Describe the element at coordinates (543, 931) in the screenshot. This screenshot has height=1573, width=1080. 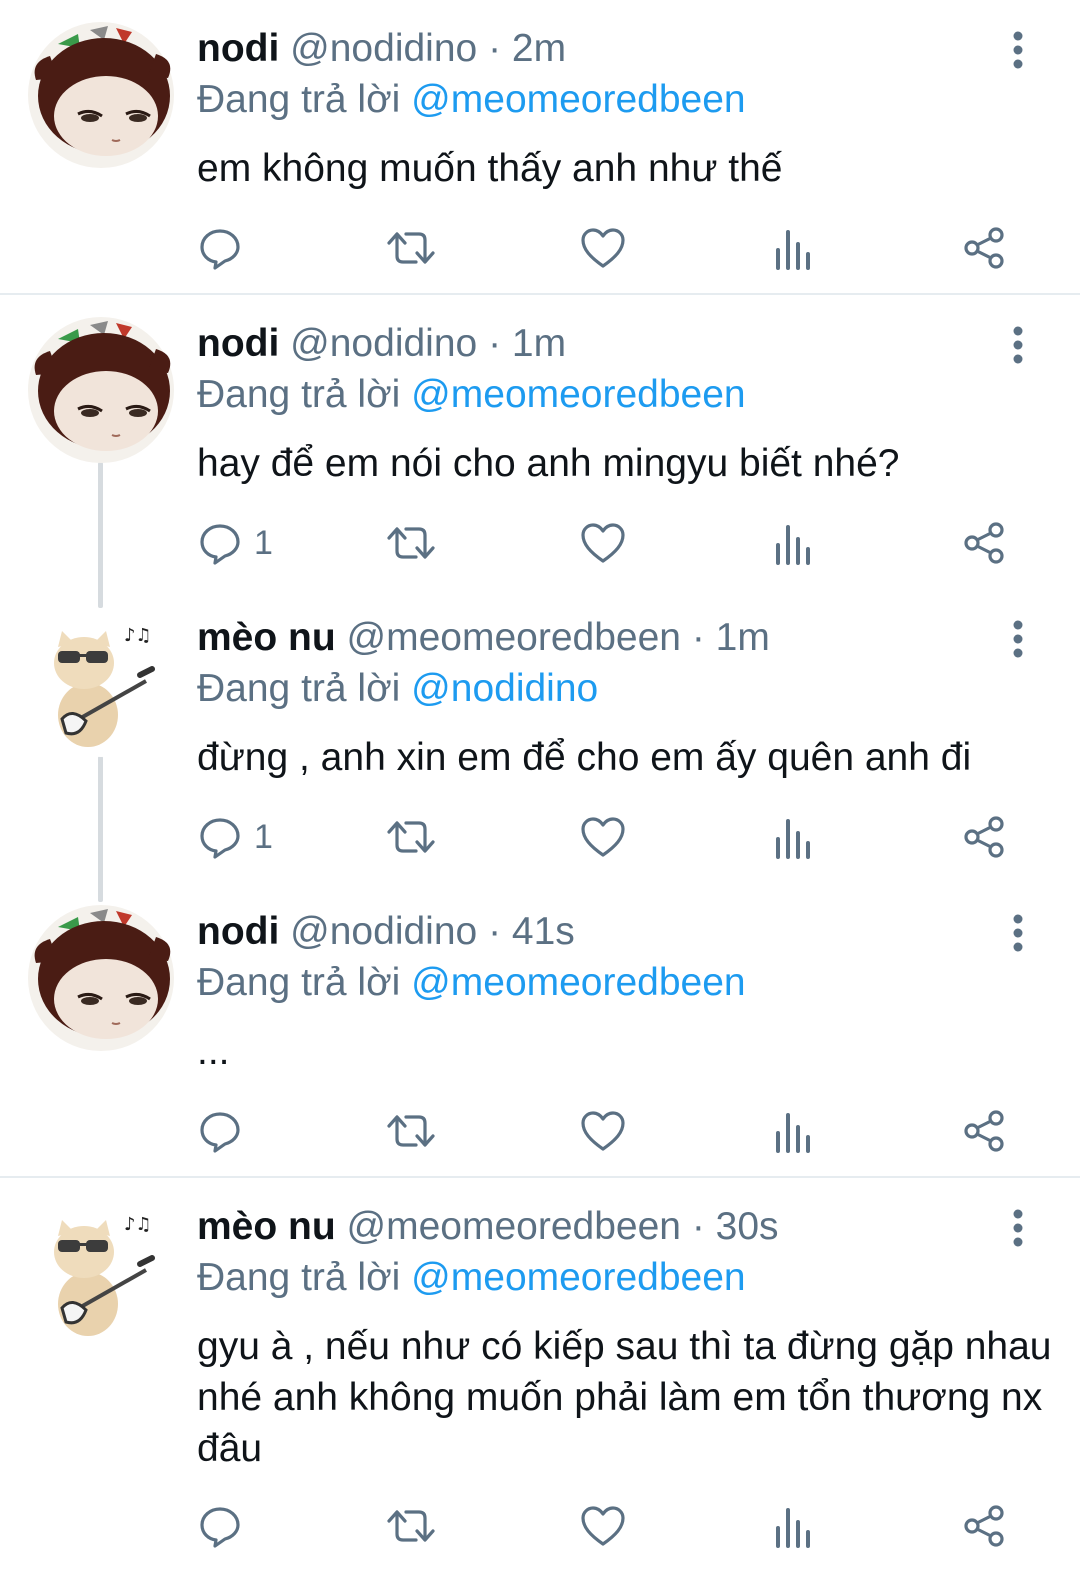
I see `timestamp: 41s` at that location.